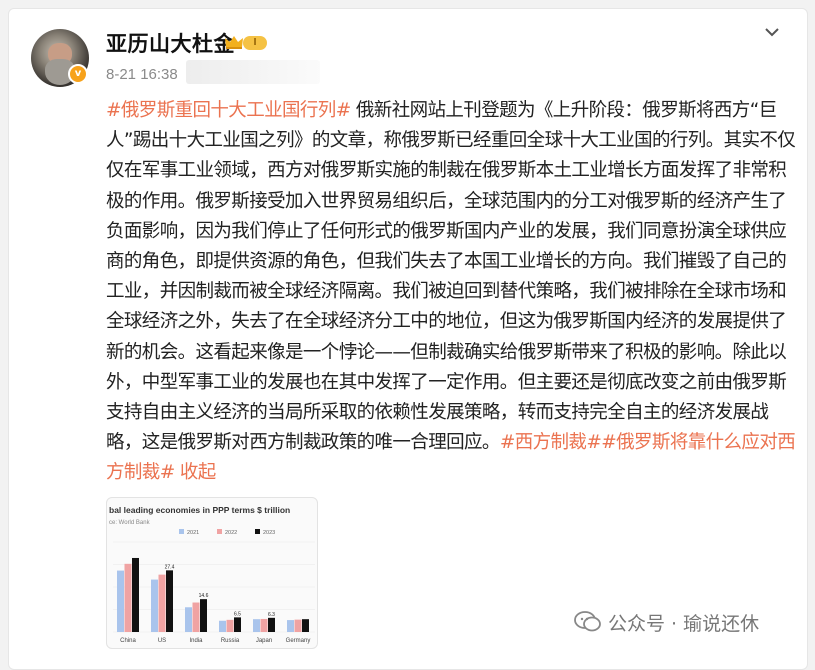 The image size is (815, 670). What do you see at coordinates (290, 626) in the screenshot?
I see `bar-germany-2021` at bounding box center [290, 626].